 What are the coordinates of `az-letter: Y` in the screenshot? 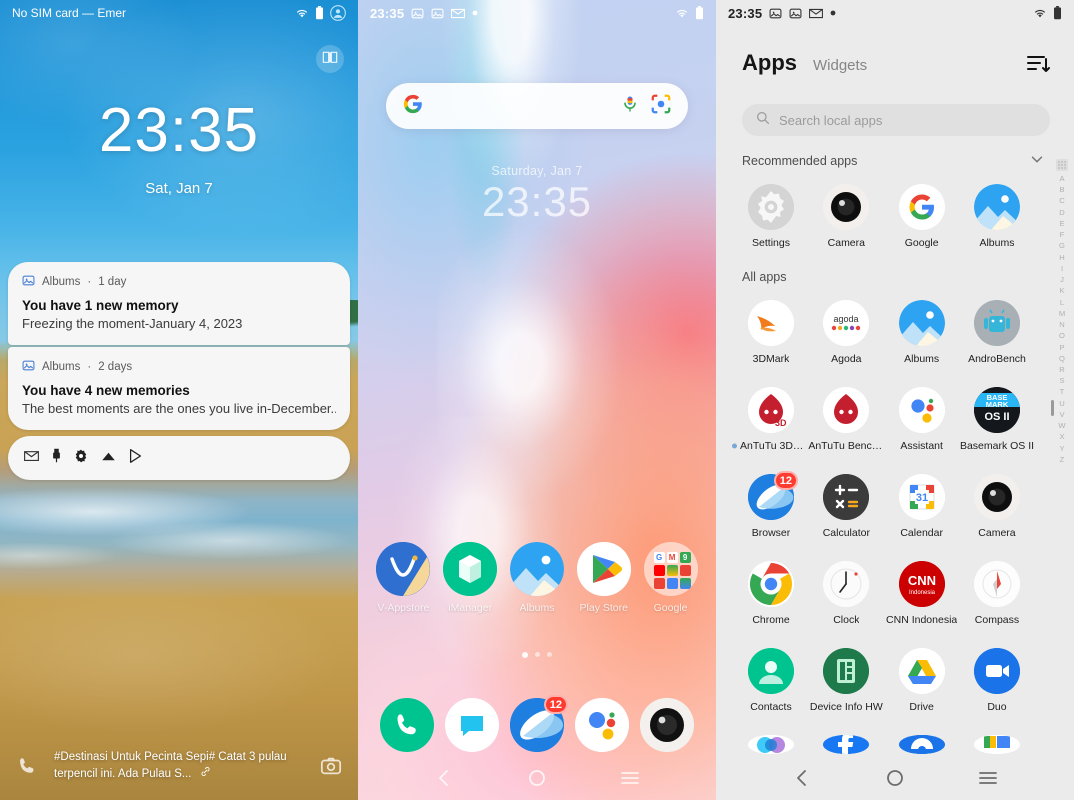 It's located at (1061, 448).